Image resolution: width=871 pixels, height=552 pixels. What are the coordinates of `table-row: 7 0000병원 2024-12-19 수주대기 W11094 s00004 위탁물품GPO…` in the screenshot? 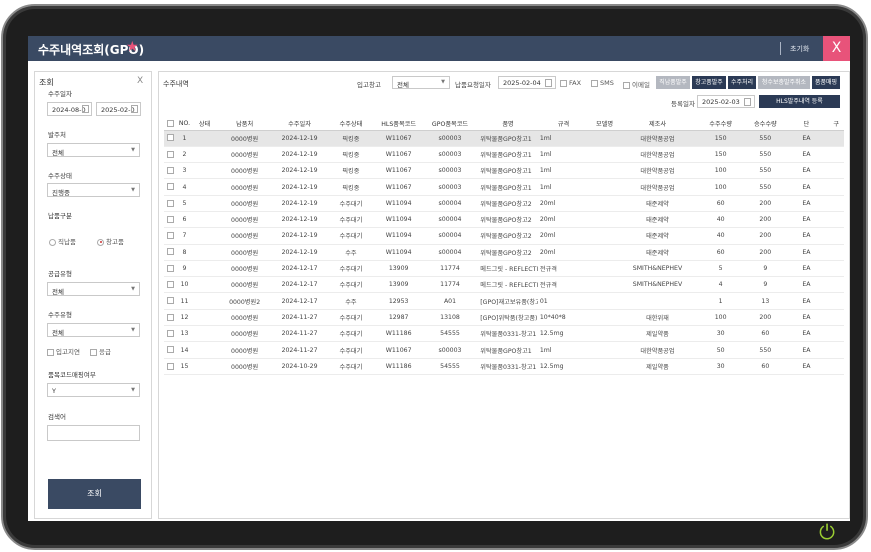 It's located at (504, 236).